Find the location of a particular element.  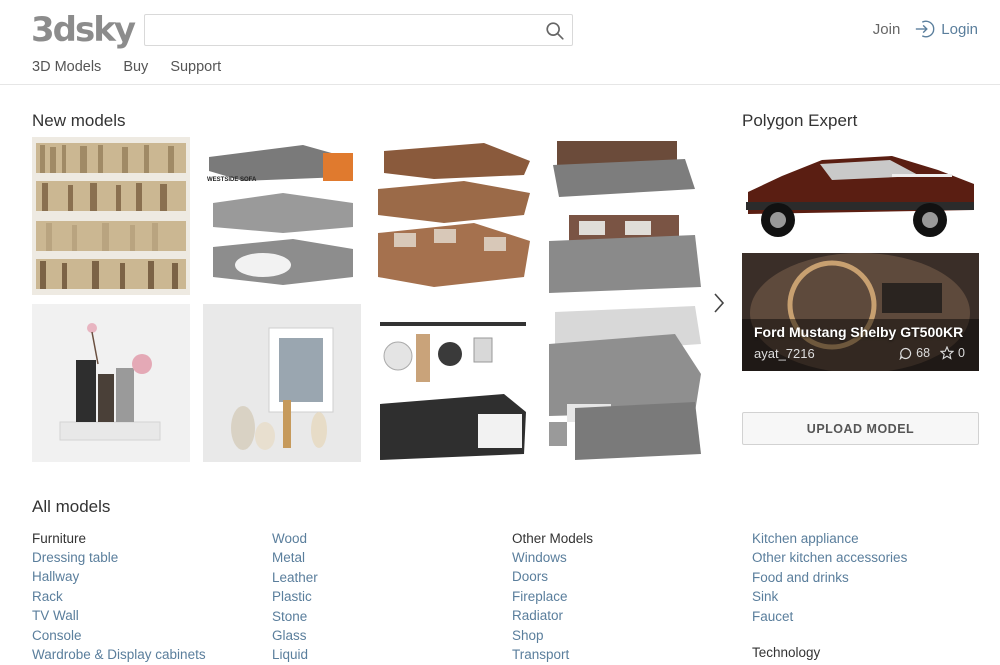

category-link: TV Wall is located at coordinates (119, 616).